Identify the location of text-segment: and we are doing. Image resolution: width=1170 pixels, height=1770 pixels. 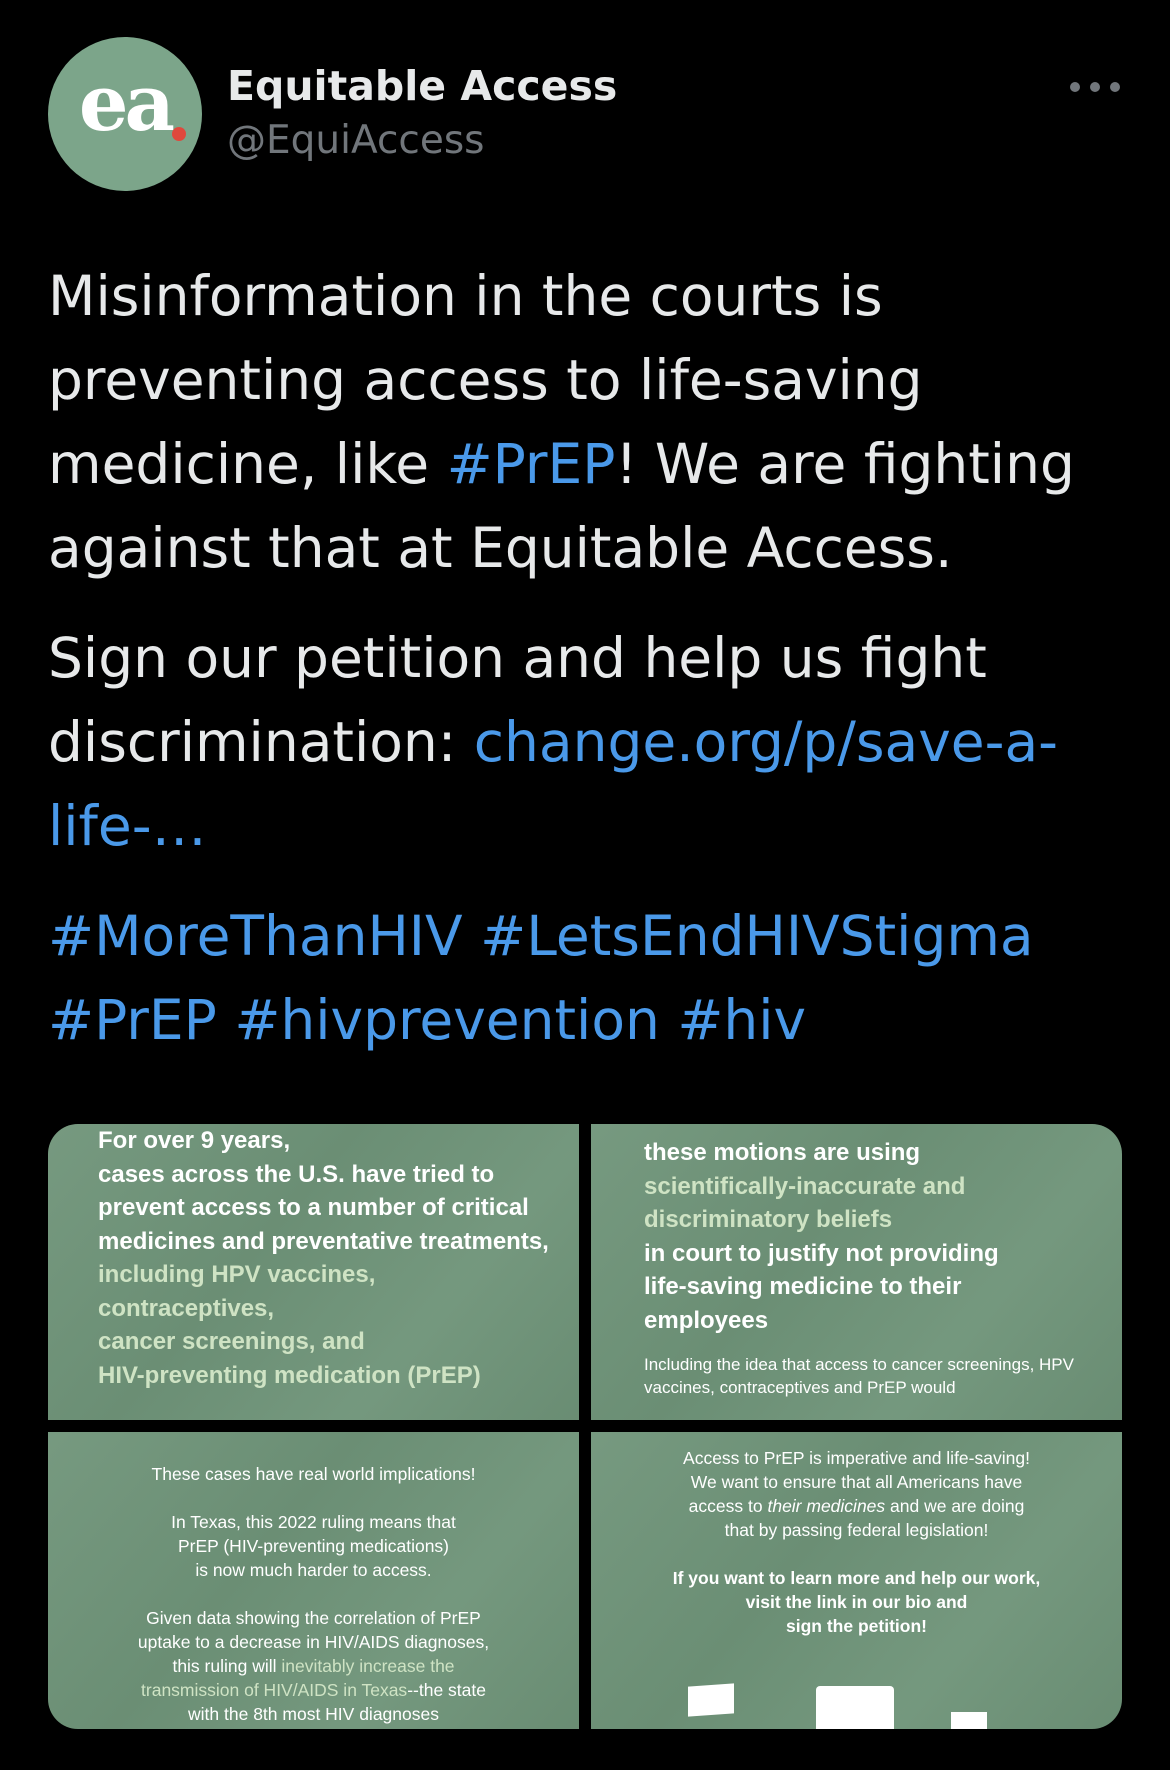
(955, 1506).